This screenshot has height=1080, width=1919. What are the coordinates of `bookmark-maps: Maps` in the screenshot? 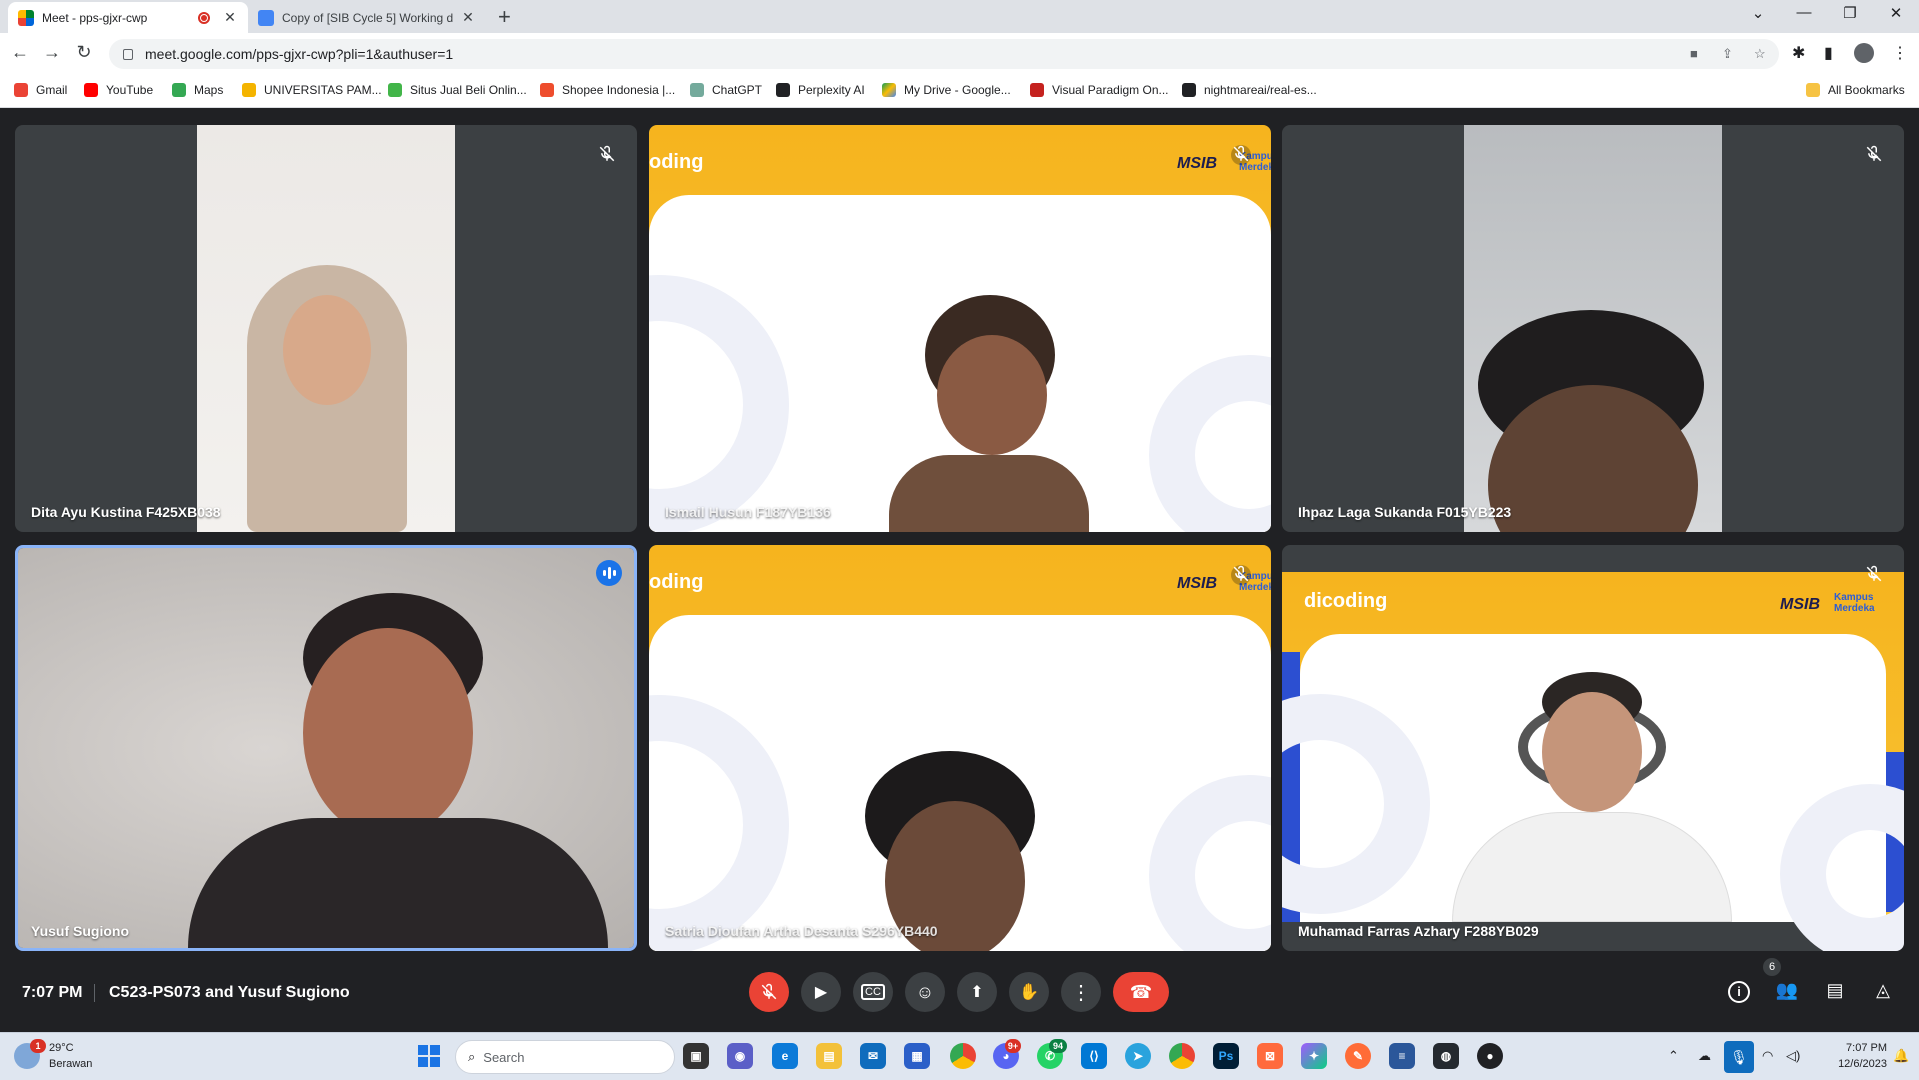 It's located at (197, 90).